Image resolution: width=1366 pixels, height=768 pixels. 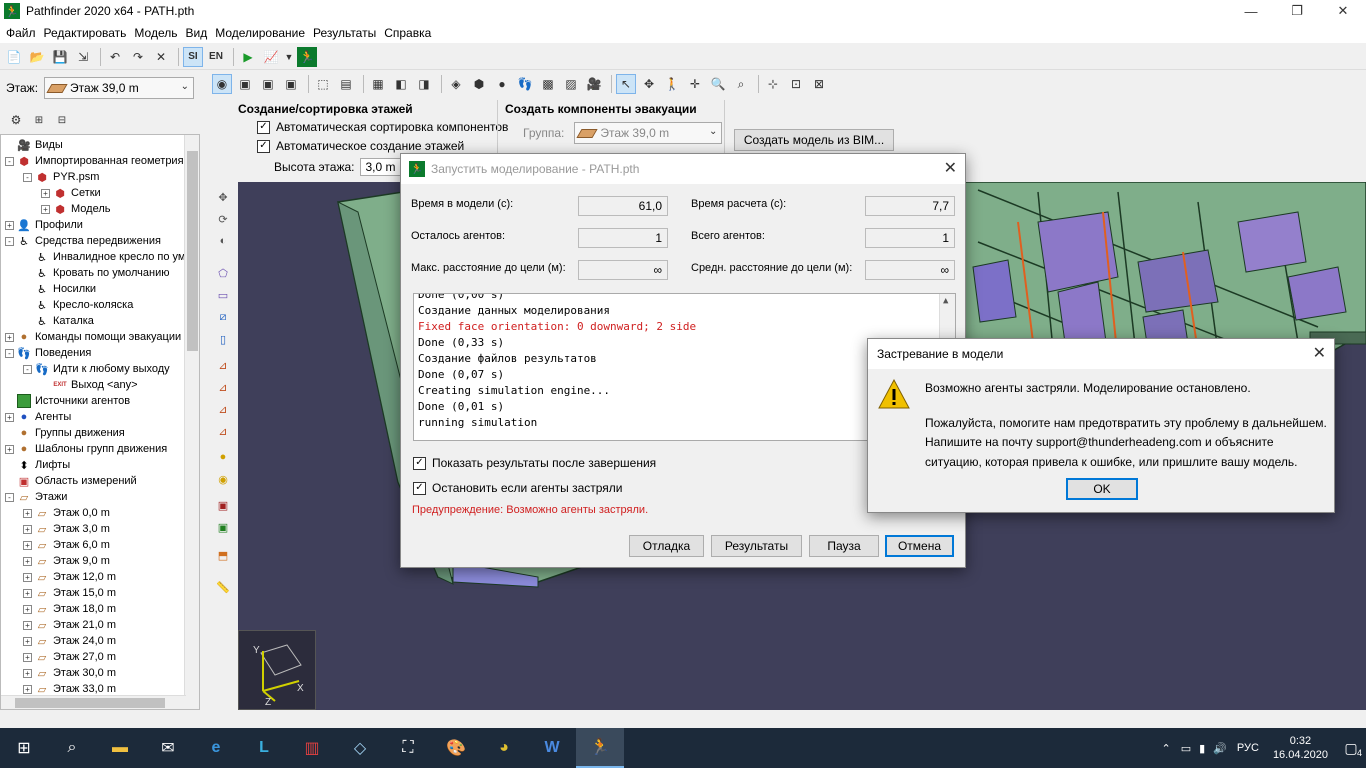 What do you see at coordinates (594, 84) in the screenshot?
I see `camera-icon: 🎥` at bounding box center [594, 84].